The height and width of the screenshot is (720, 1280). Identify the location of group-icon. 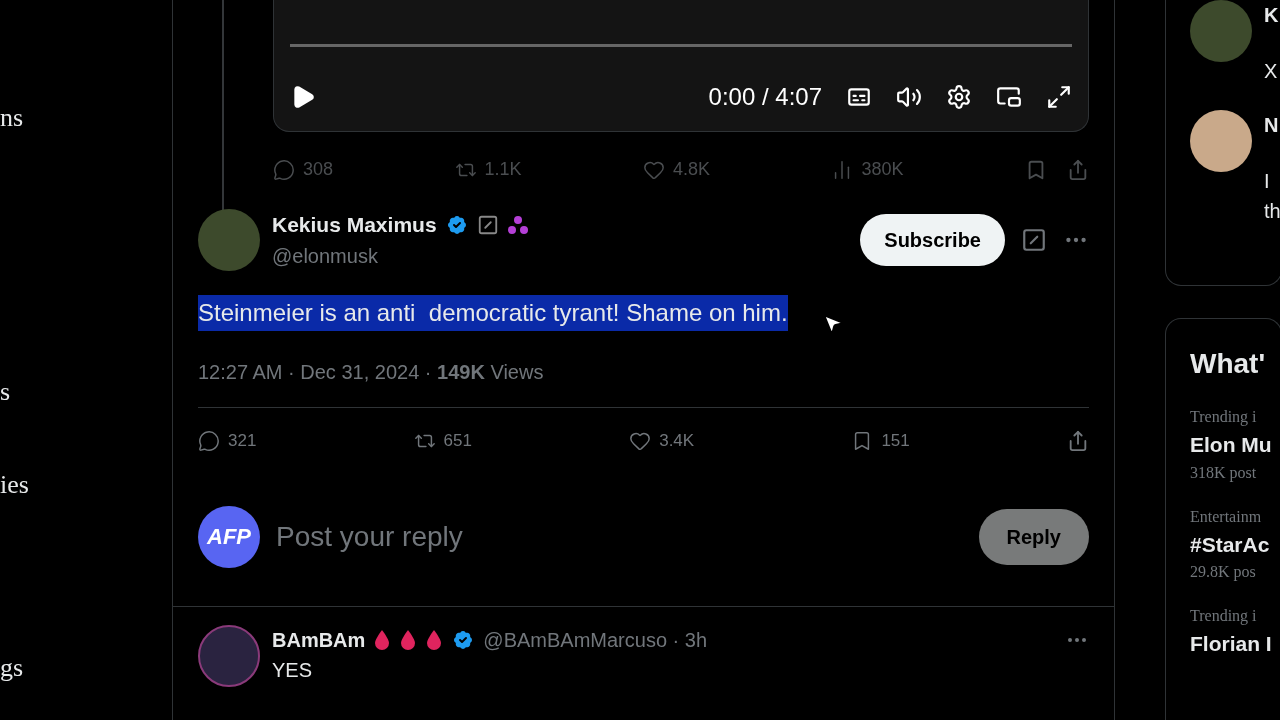
(517, 225).